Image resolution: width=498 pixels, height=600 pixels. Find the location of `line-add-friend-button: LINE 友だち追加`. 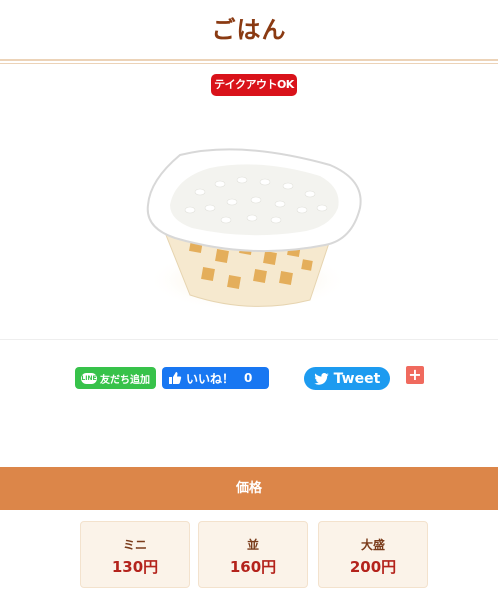

line-add-friend-button: LINE 友だち追加 is located at coordinates (115, 378).